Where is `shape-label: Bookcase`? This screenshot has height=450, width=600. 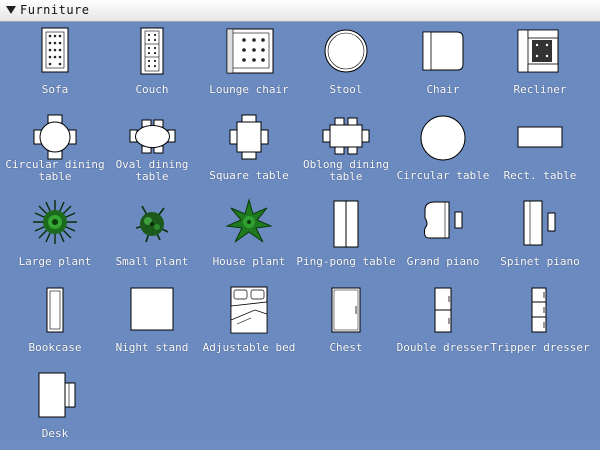
shape-label: Bookcase is located at coordinates (55, 347).